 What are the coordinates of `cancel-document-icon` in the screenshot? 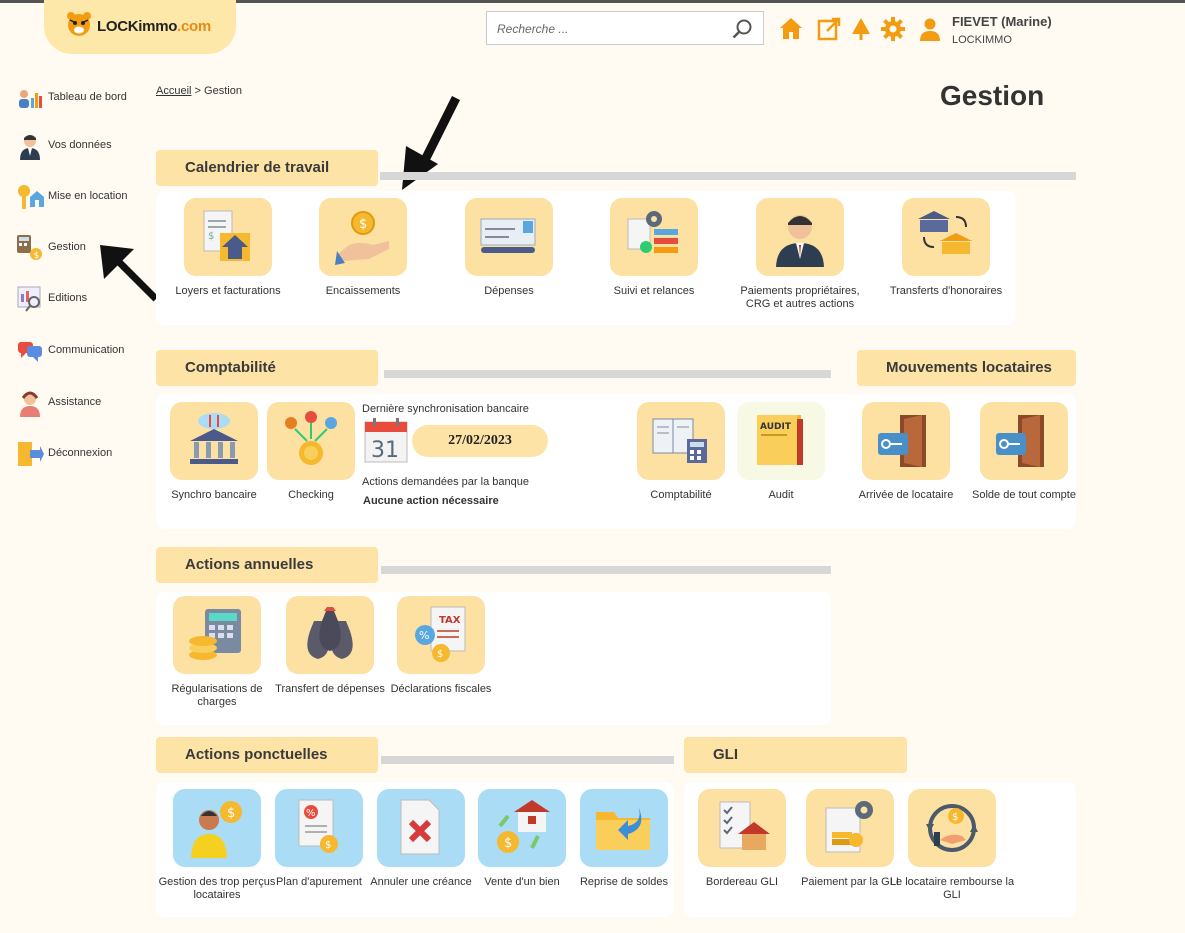 It's located at (420, 827).